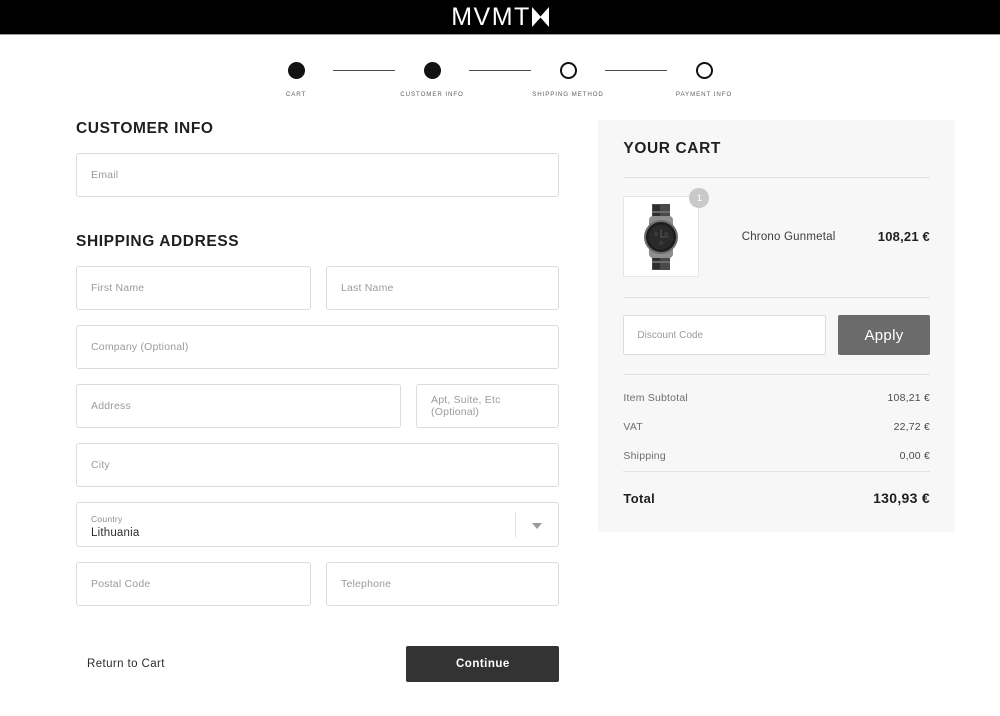  What do you see at coordinates (105, 175) in the screenshot?
I see `email-placeholder: Email` at bounding box center [105, 175].